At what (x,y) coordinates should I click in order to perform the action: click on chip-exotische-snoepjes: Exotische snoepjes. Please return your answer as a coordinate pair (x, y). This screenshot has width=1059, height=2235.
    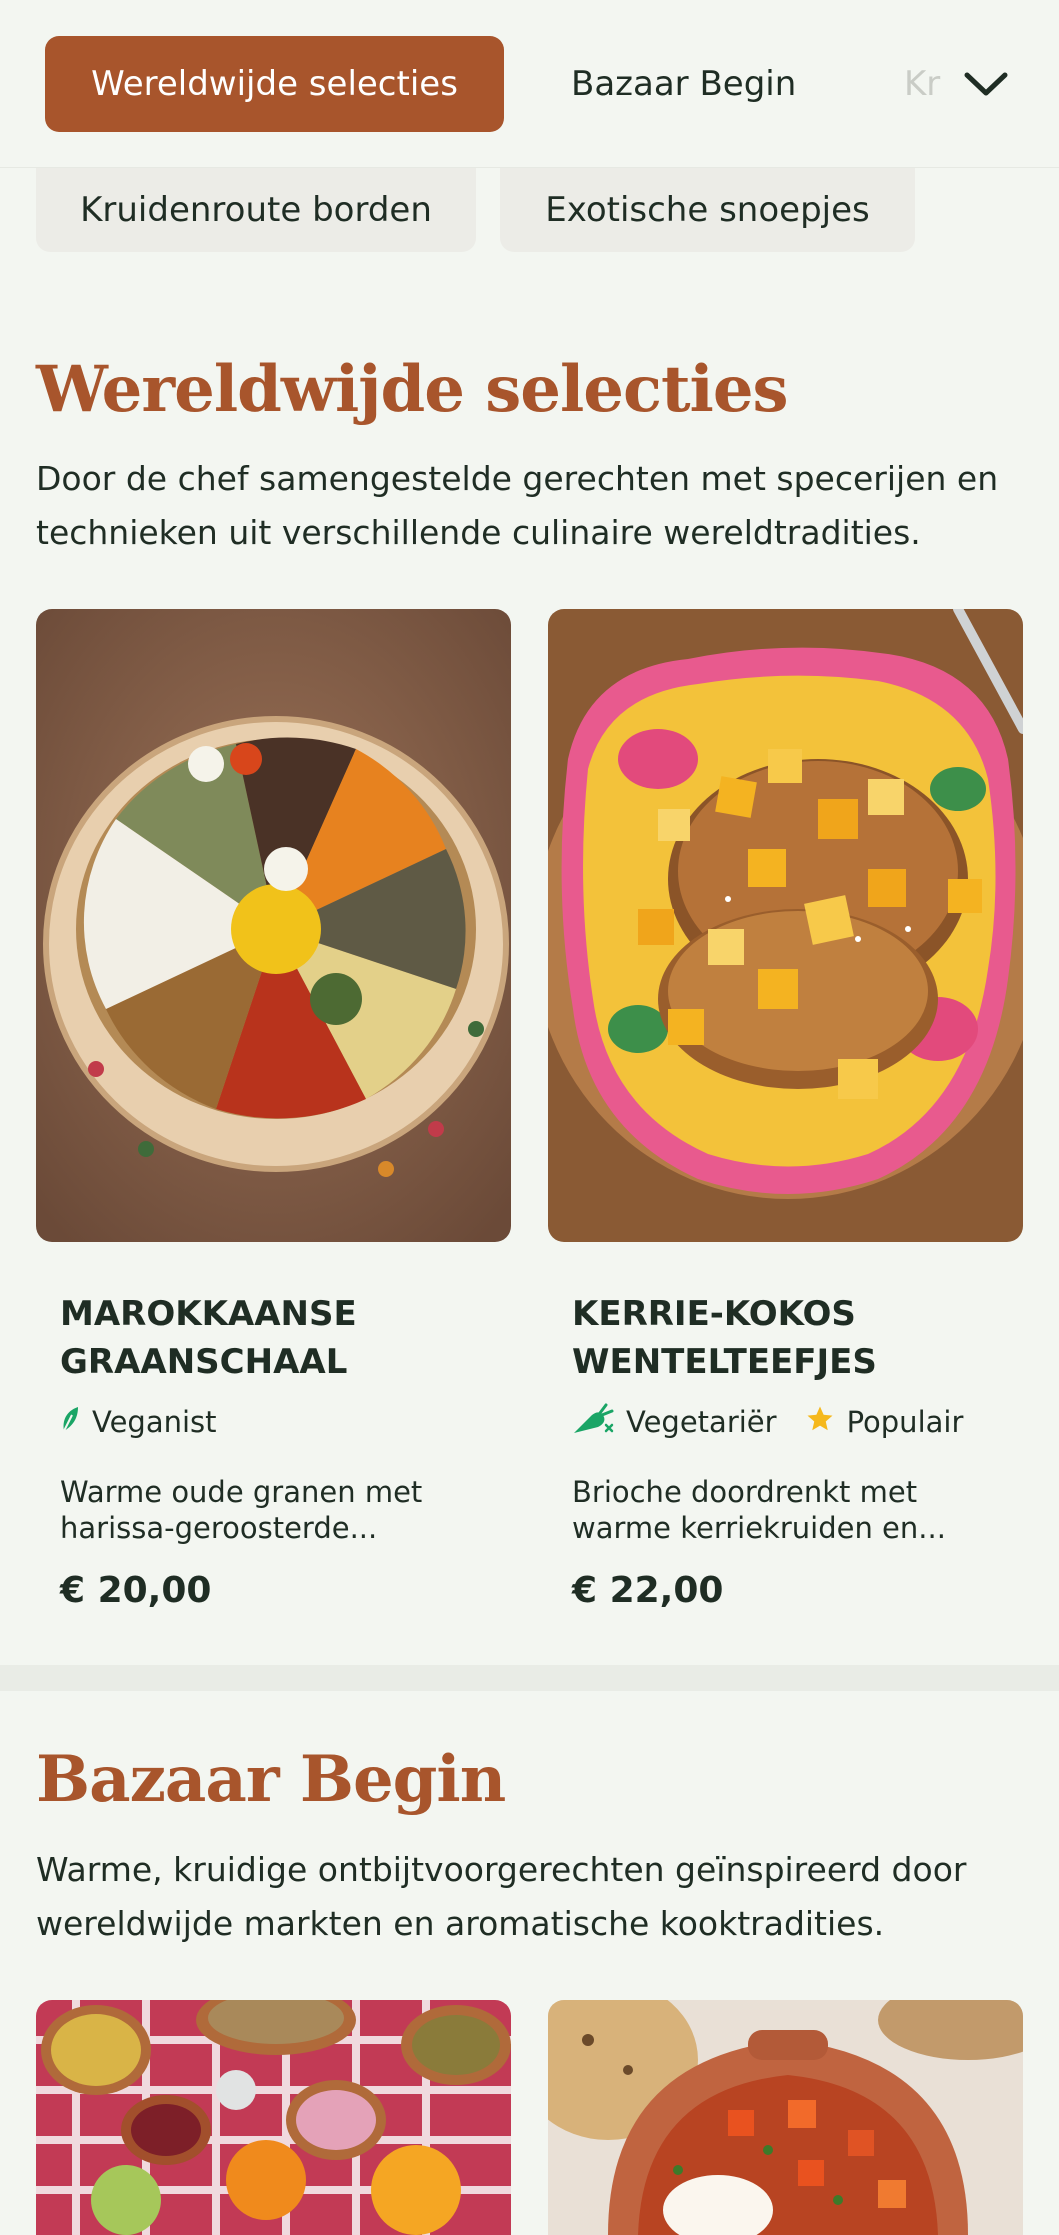
    Looking at the image, I should click on (707, 210).